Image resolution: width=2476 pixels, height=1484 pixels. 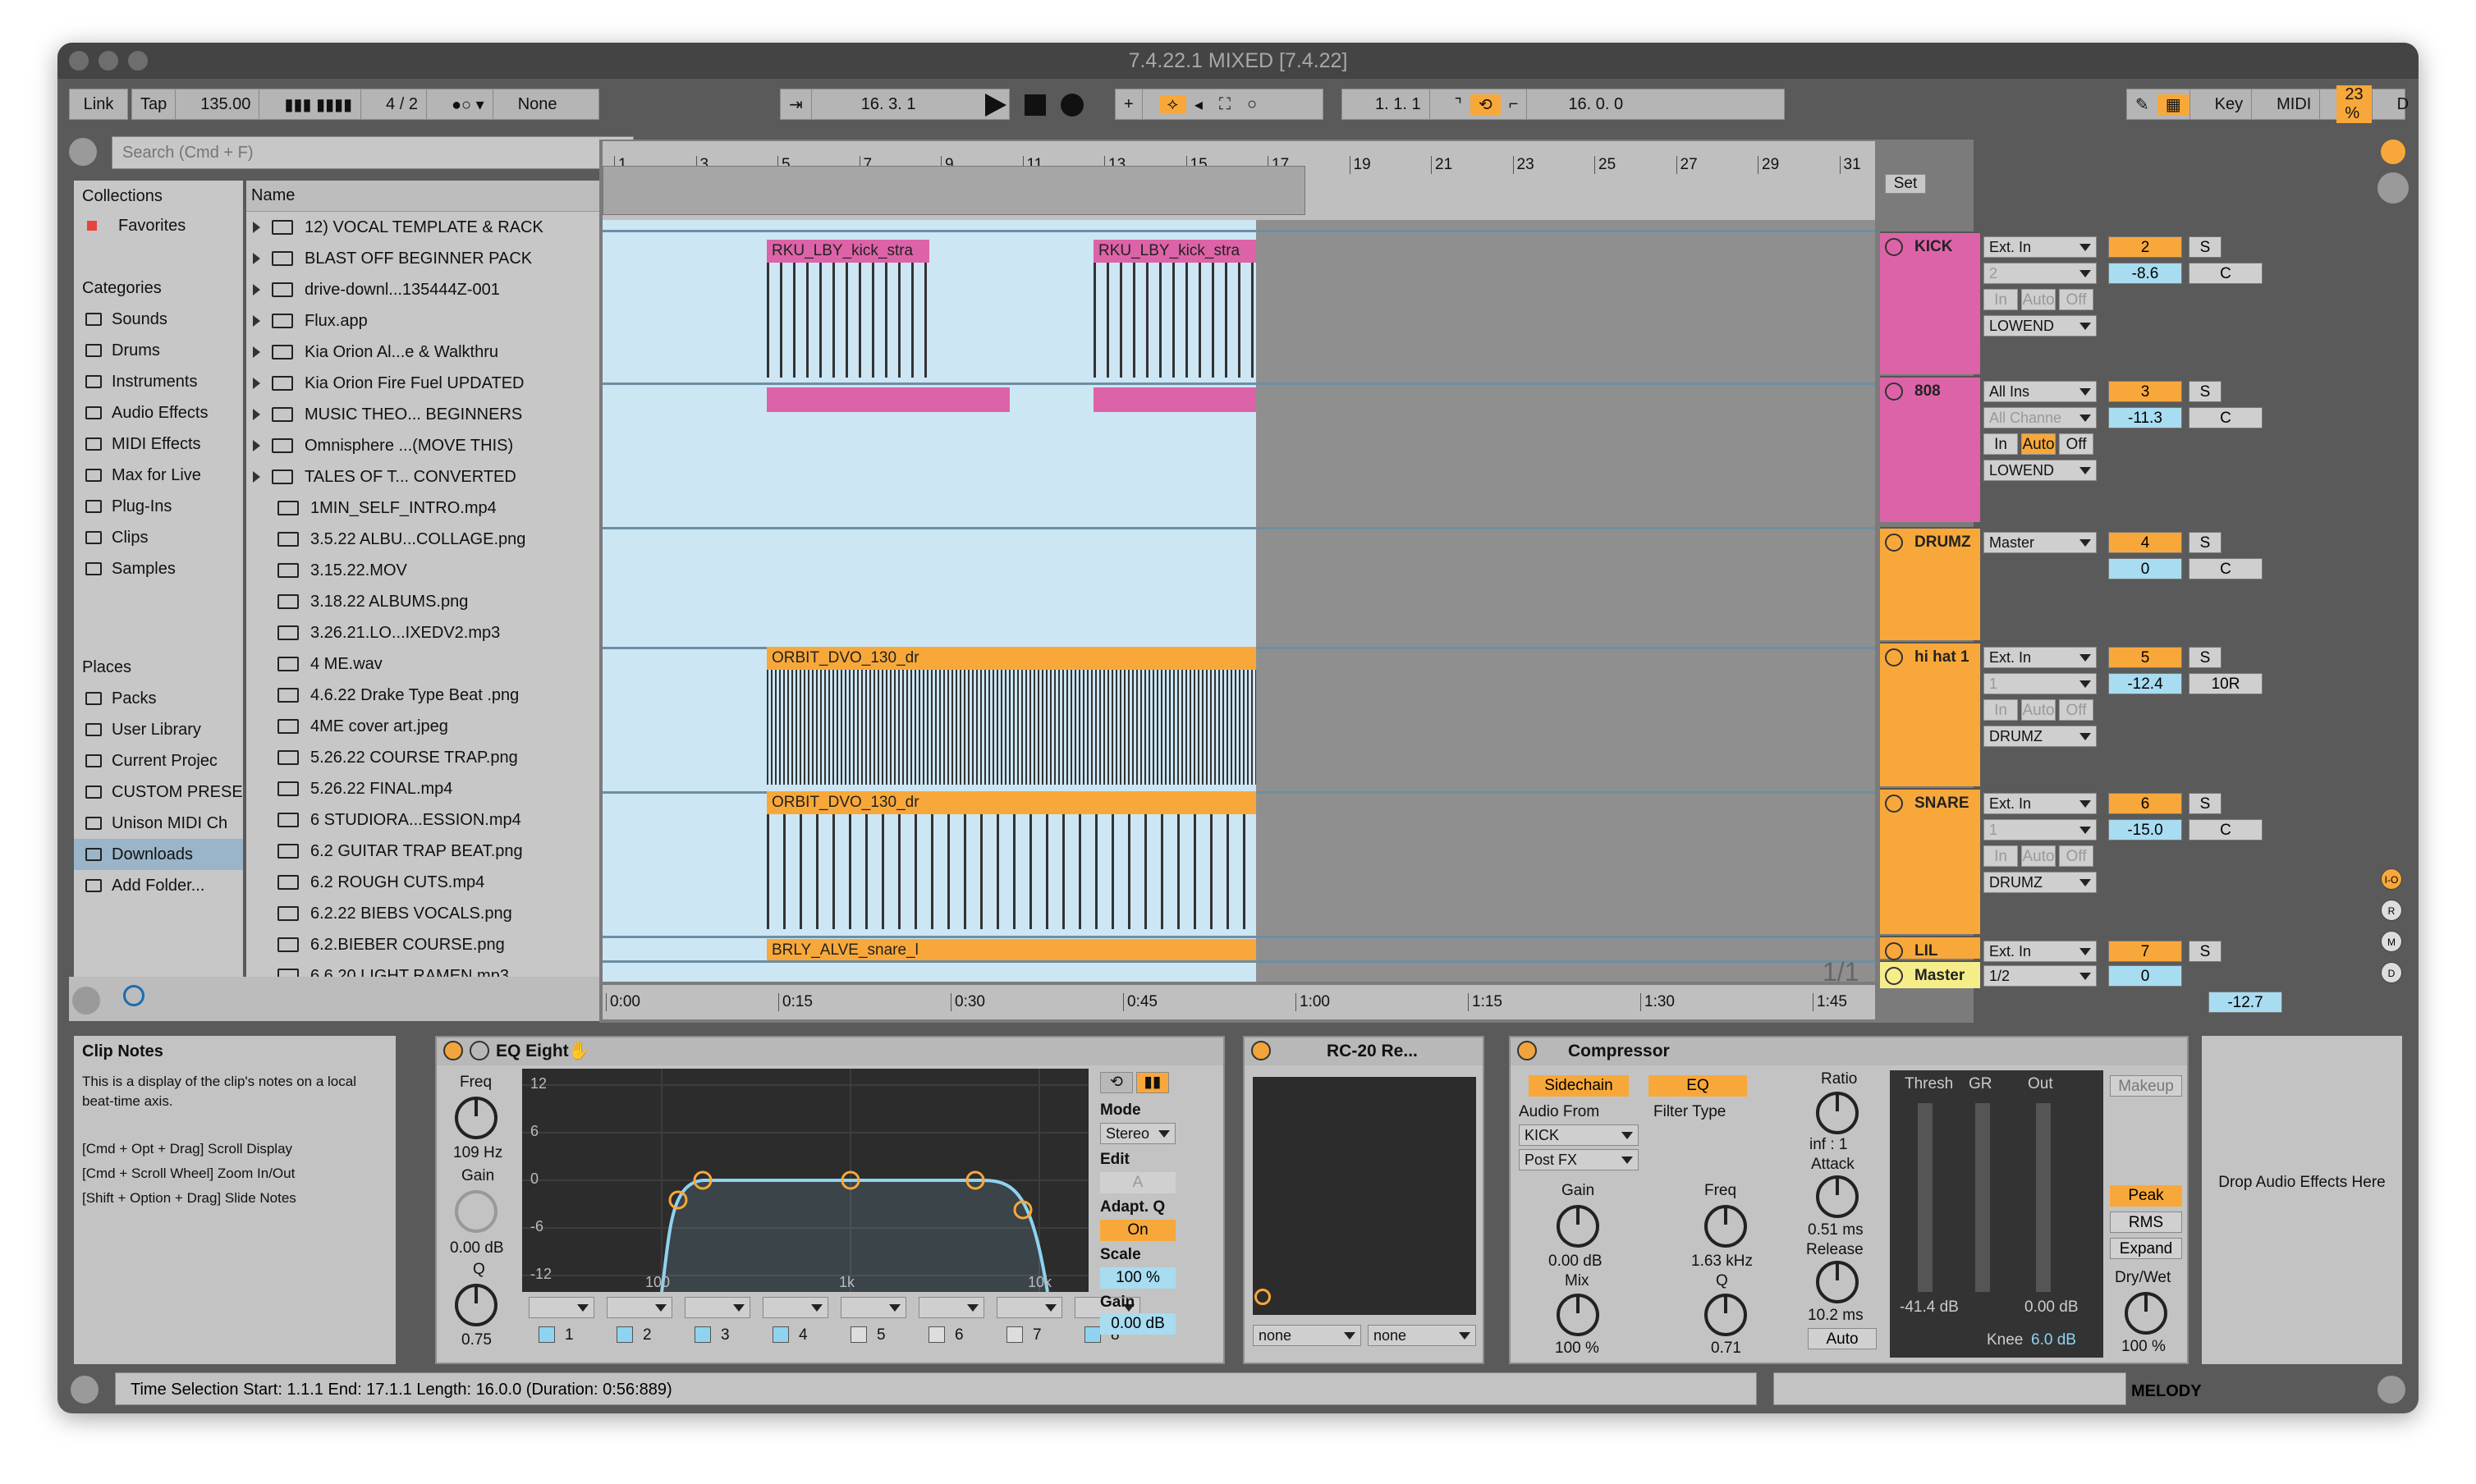 What do you see at coordinates (85, 1390) in the screenshot?
I see `status-toggle-icon` at bounding box center [85, 1390].